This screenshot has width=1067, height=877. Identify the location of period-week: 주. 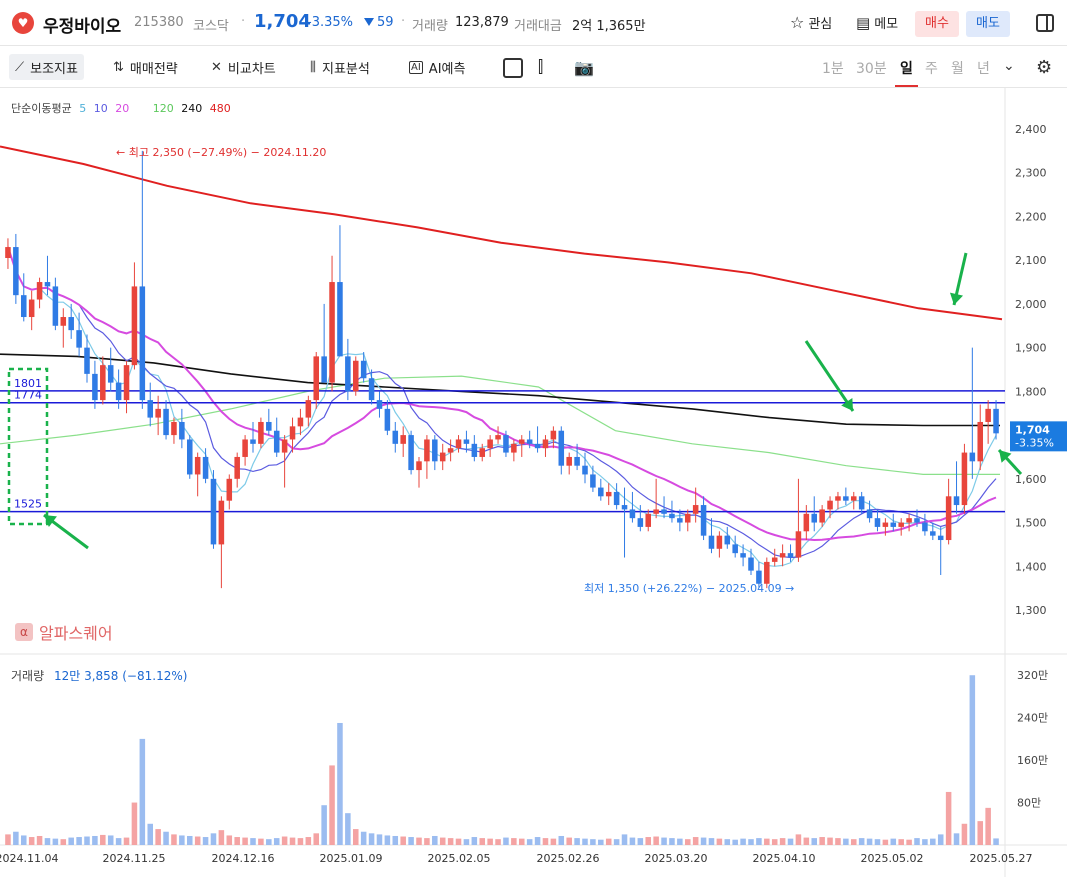
(931, 68).